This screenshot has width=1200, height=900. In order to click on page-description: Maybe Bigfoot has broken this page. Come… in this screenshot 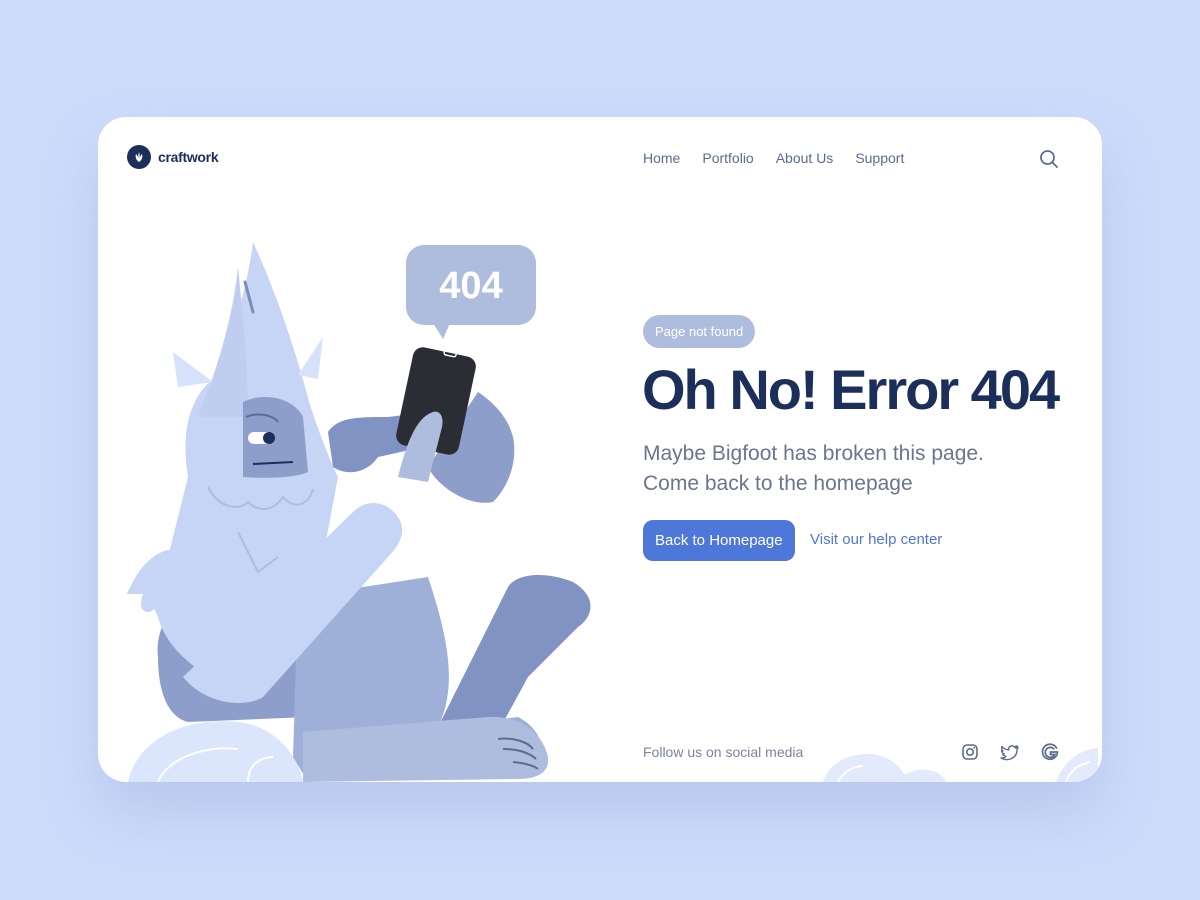, I will do `click(853, 469)`.